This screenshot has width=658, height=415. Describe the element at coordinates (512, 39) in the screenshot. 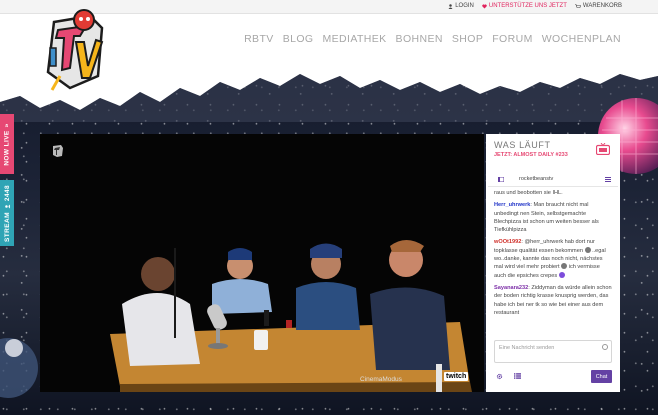

I see `nav-item-forum: FORUM` at that location.